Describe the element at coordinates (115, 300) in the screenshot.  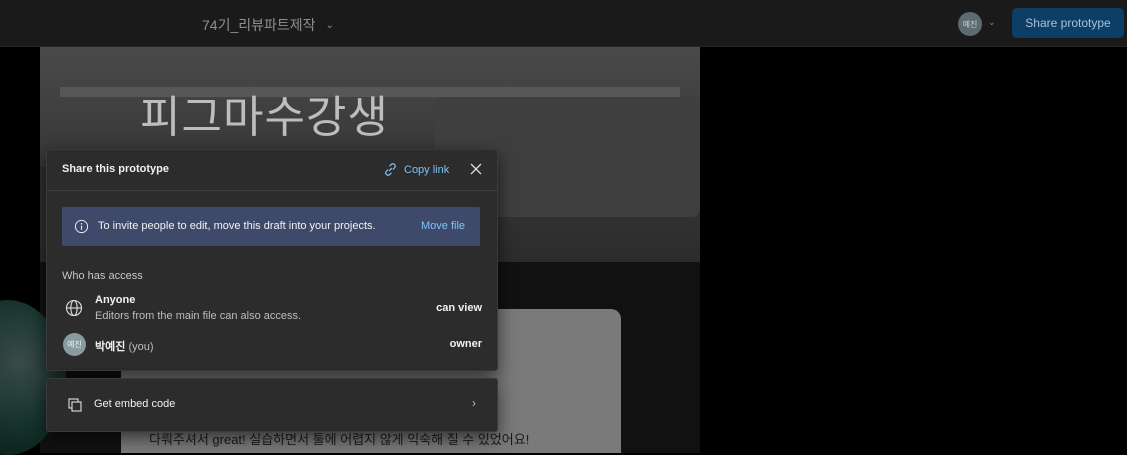
I see `access-anyone-label: Anyone` at that location.